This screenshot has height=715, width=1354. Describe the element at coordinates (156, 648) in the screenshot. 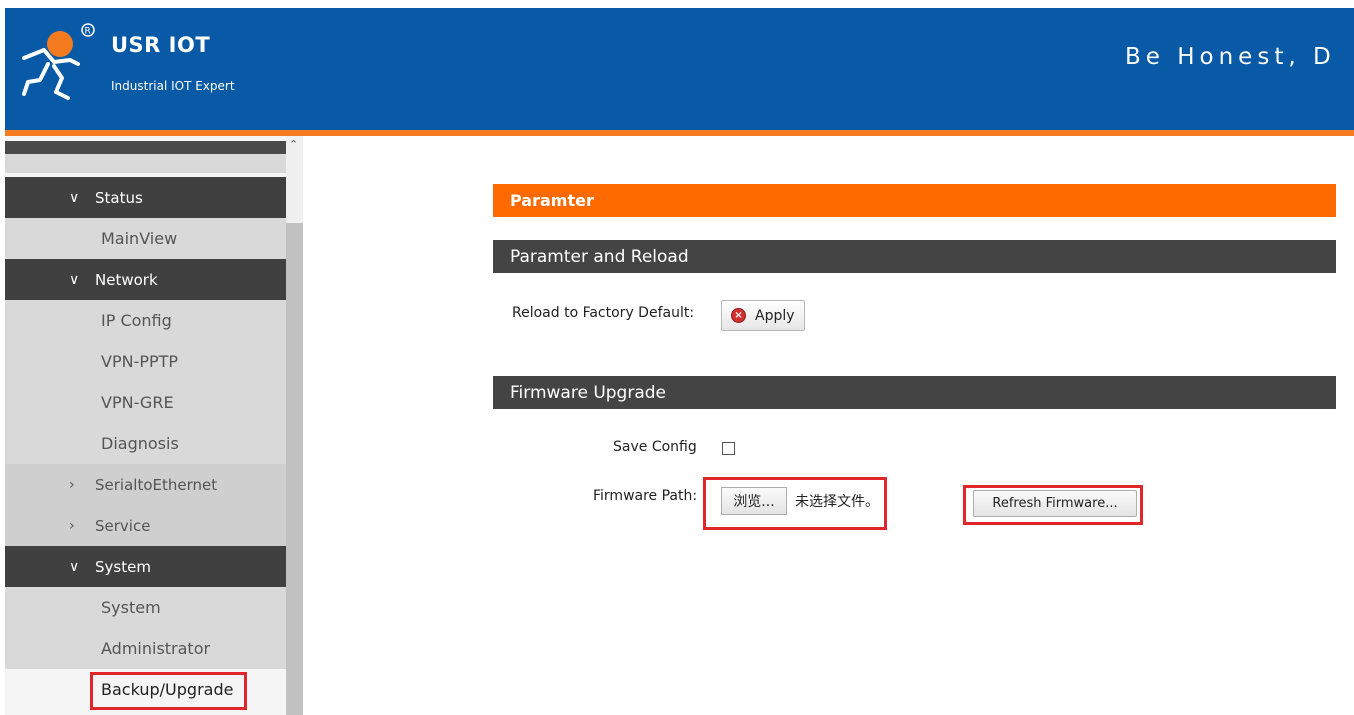

I see `sidebar-item-label: Administrator` at that location.